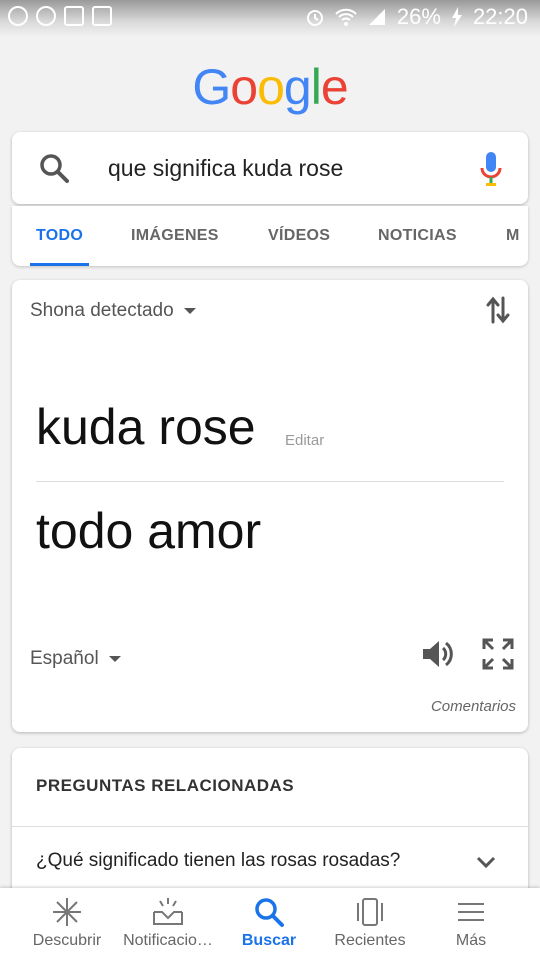 The height and width of the screenshot is (960, 540). Describe the element at coordinates (473, 706) in the screenshot. I see `feedback-link: Comentarios` at that location.